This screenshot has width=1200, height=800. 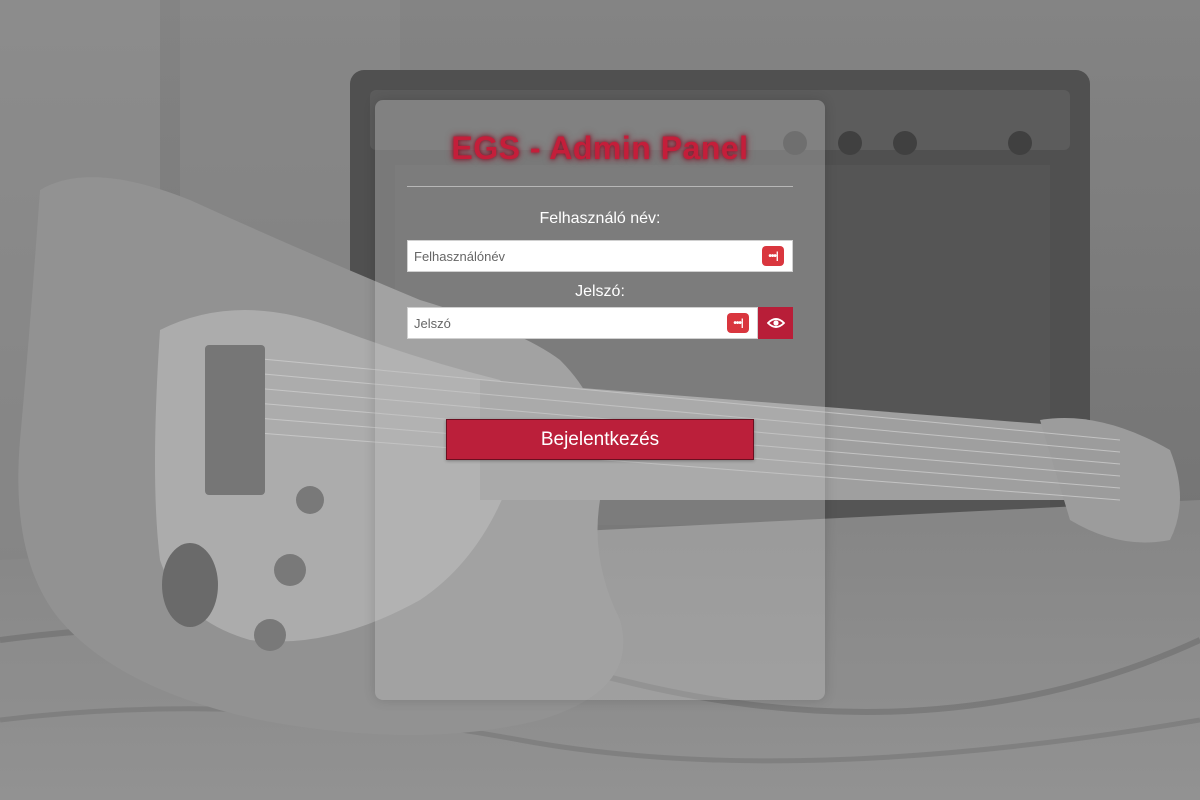 I want to click on username-label: Felhasználó név:, so click(x=600, y=218).